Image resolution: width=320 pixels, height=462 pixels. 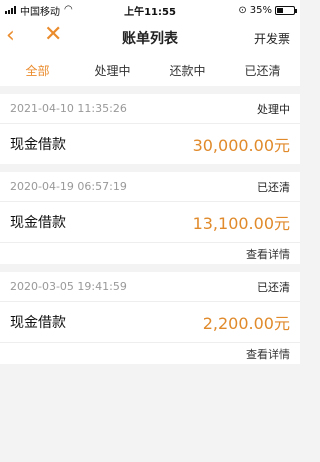 I want to click on bill-card-header: 2021-04-10 11:35:26 处理中, so click(x=150, y=109).